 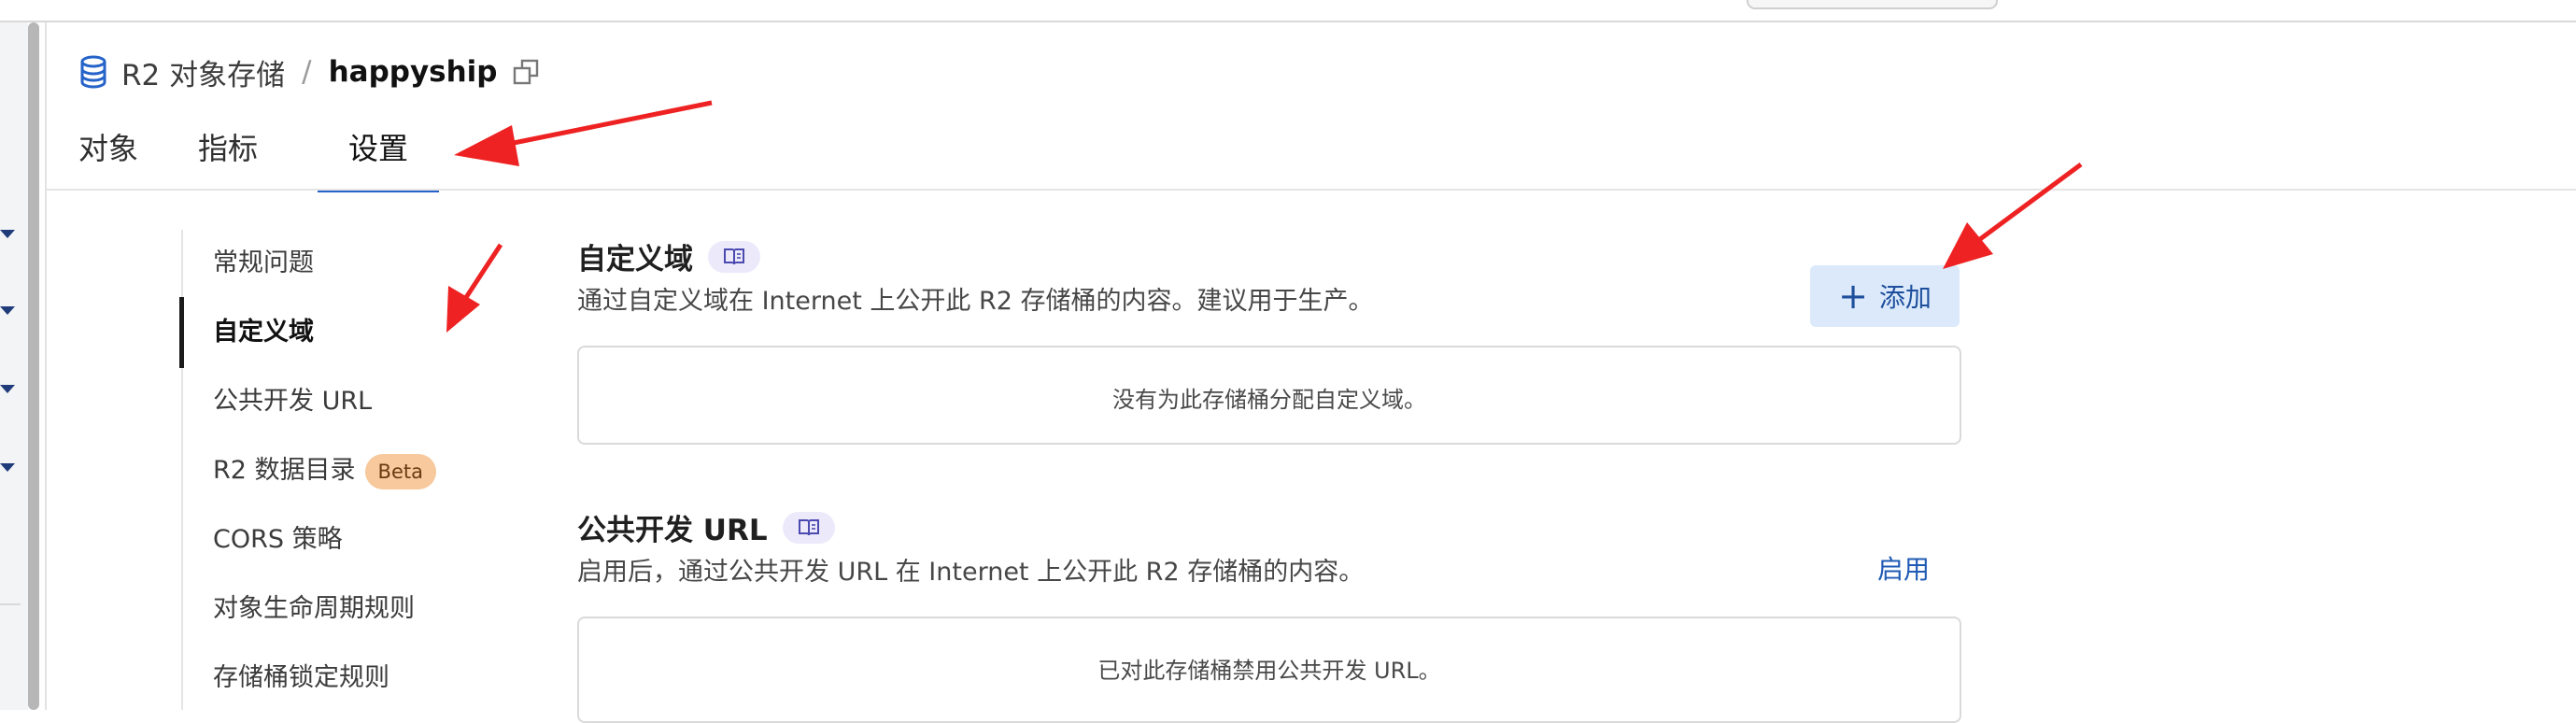 I want to click on left-rail-scrollbar, so click(x=33, y=366).